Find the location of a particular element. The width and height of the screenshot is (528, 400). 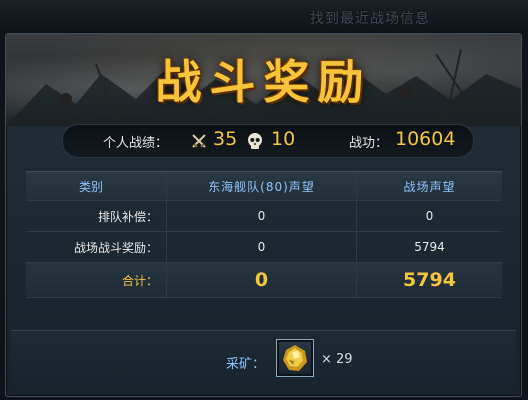

column-header-category: 类别 is located at coordinates (90, 186).